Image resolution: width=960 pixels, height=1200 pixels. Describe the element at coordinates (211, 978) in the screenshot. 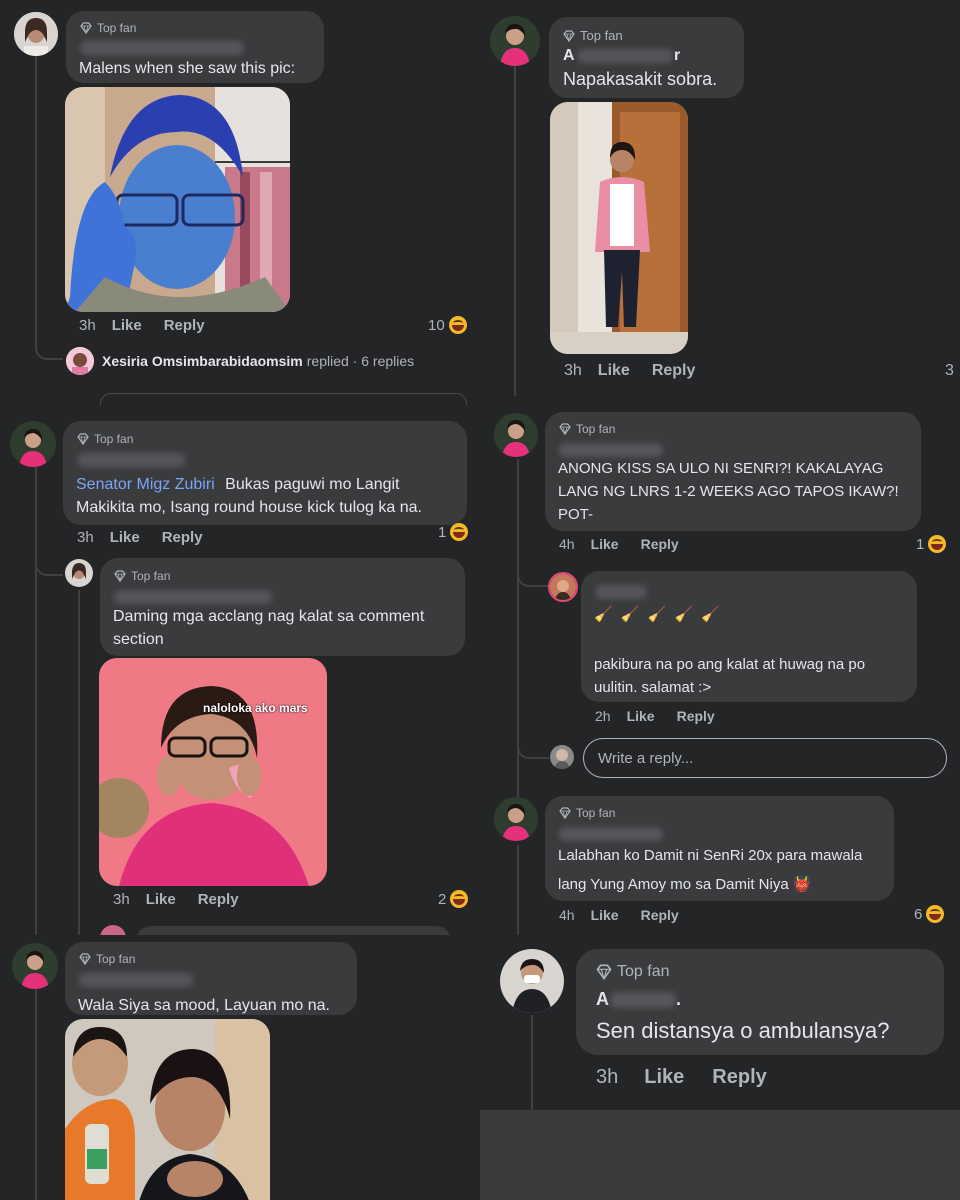

I see `comment-bubble: Top fan Wala Siya sa mood, Layuan mo na.` at that location.